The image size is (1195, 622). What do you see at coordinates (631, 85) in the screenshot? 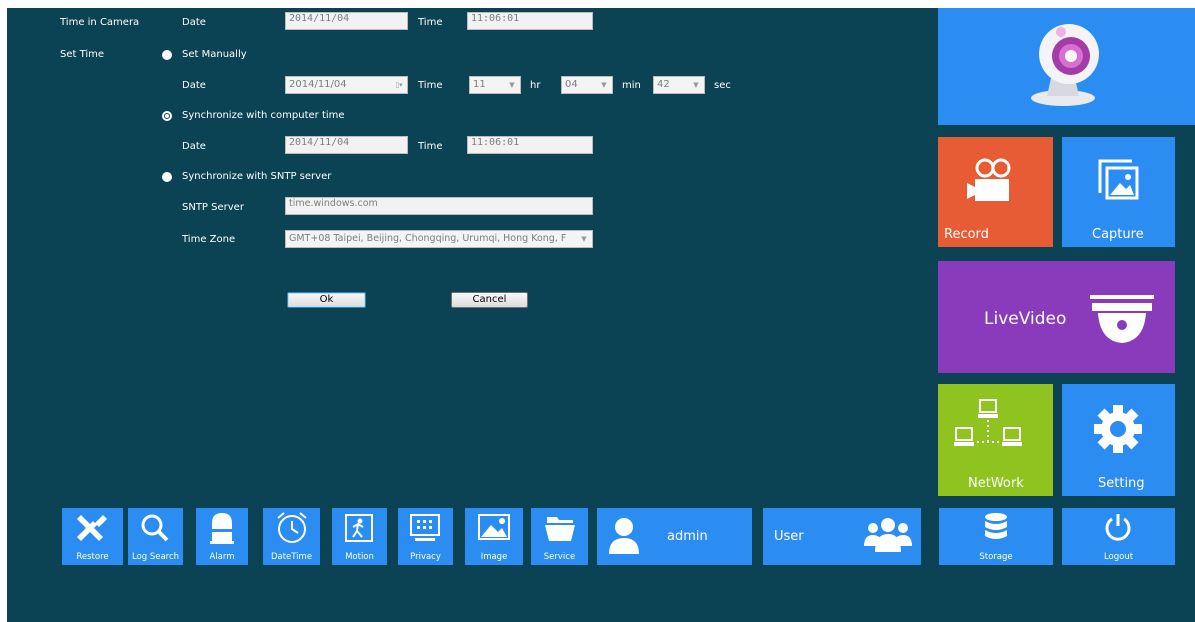
I see `min-label: min` at bounding box center [631, 85].